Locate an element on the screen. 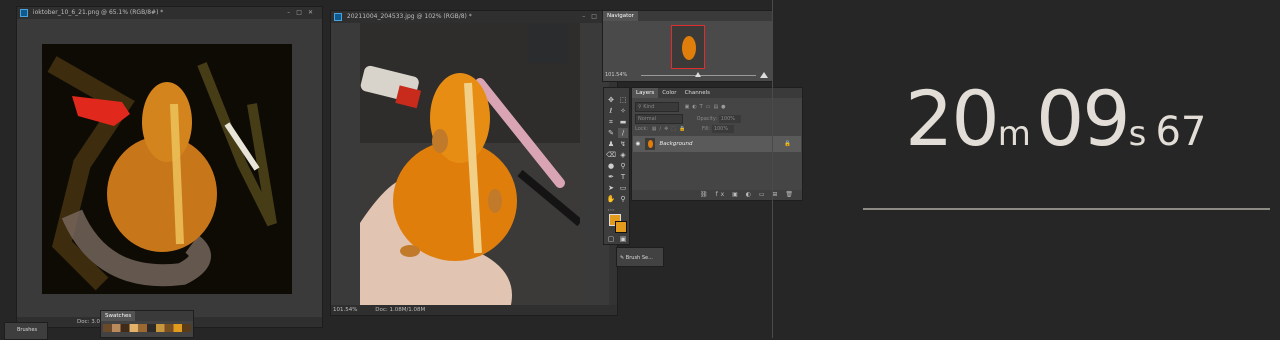 The width and height of the screenshot is (1280, 340). screen-mode-icon: ▣ is located at coordinates (623, 239).